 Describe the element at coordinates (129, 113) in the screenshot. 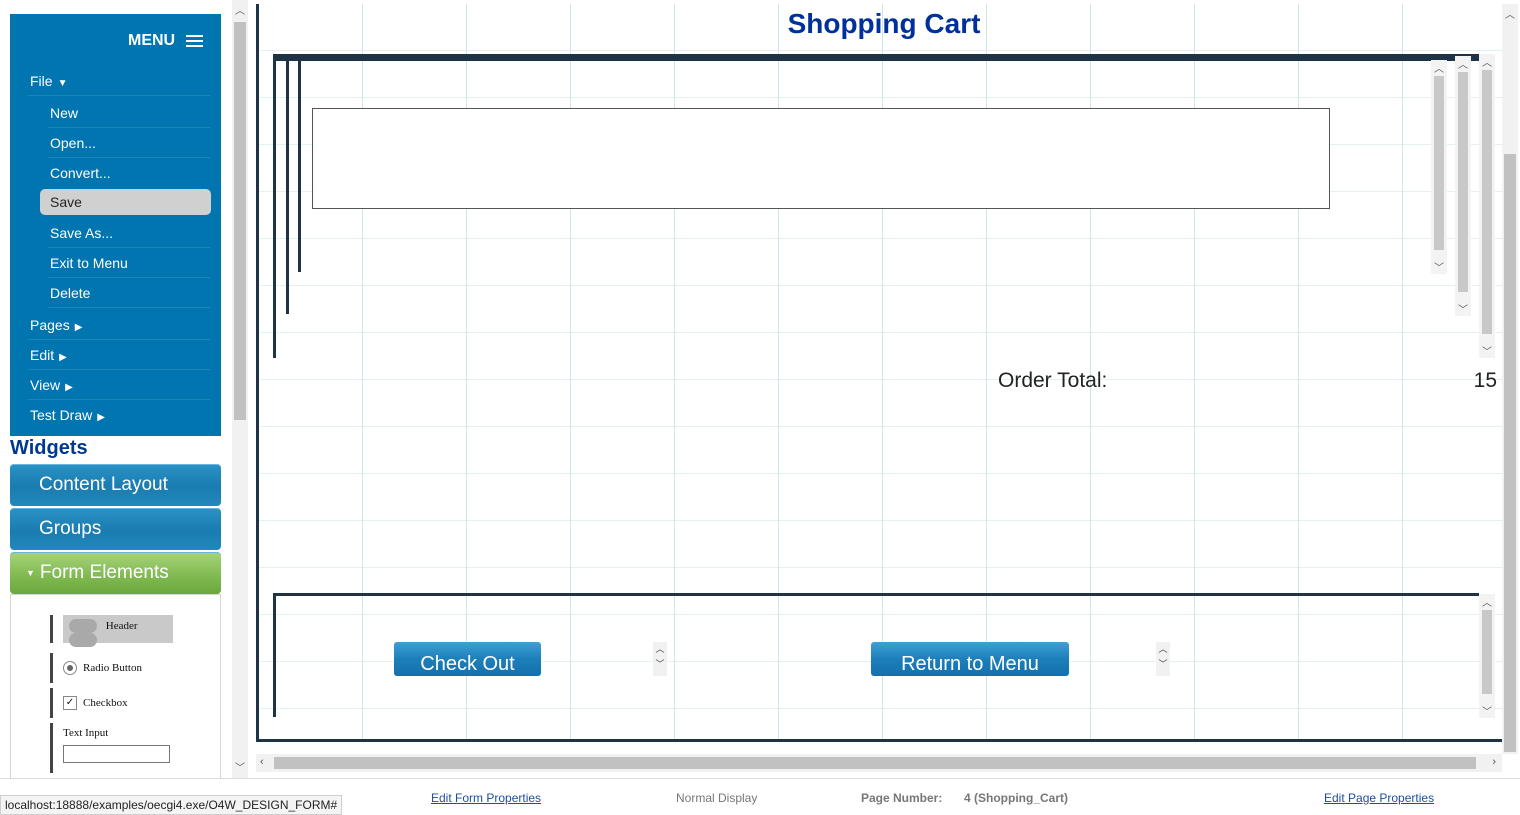

I see `menu-item-new: New` at that location.